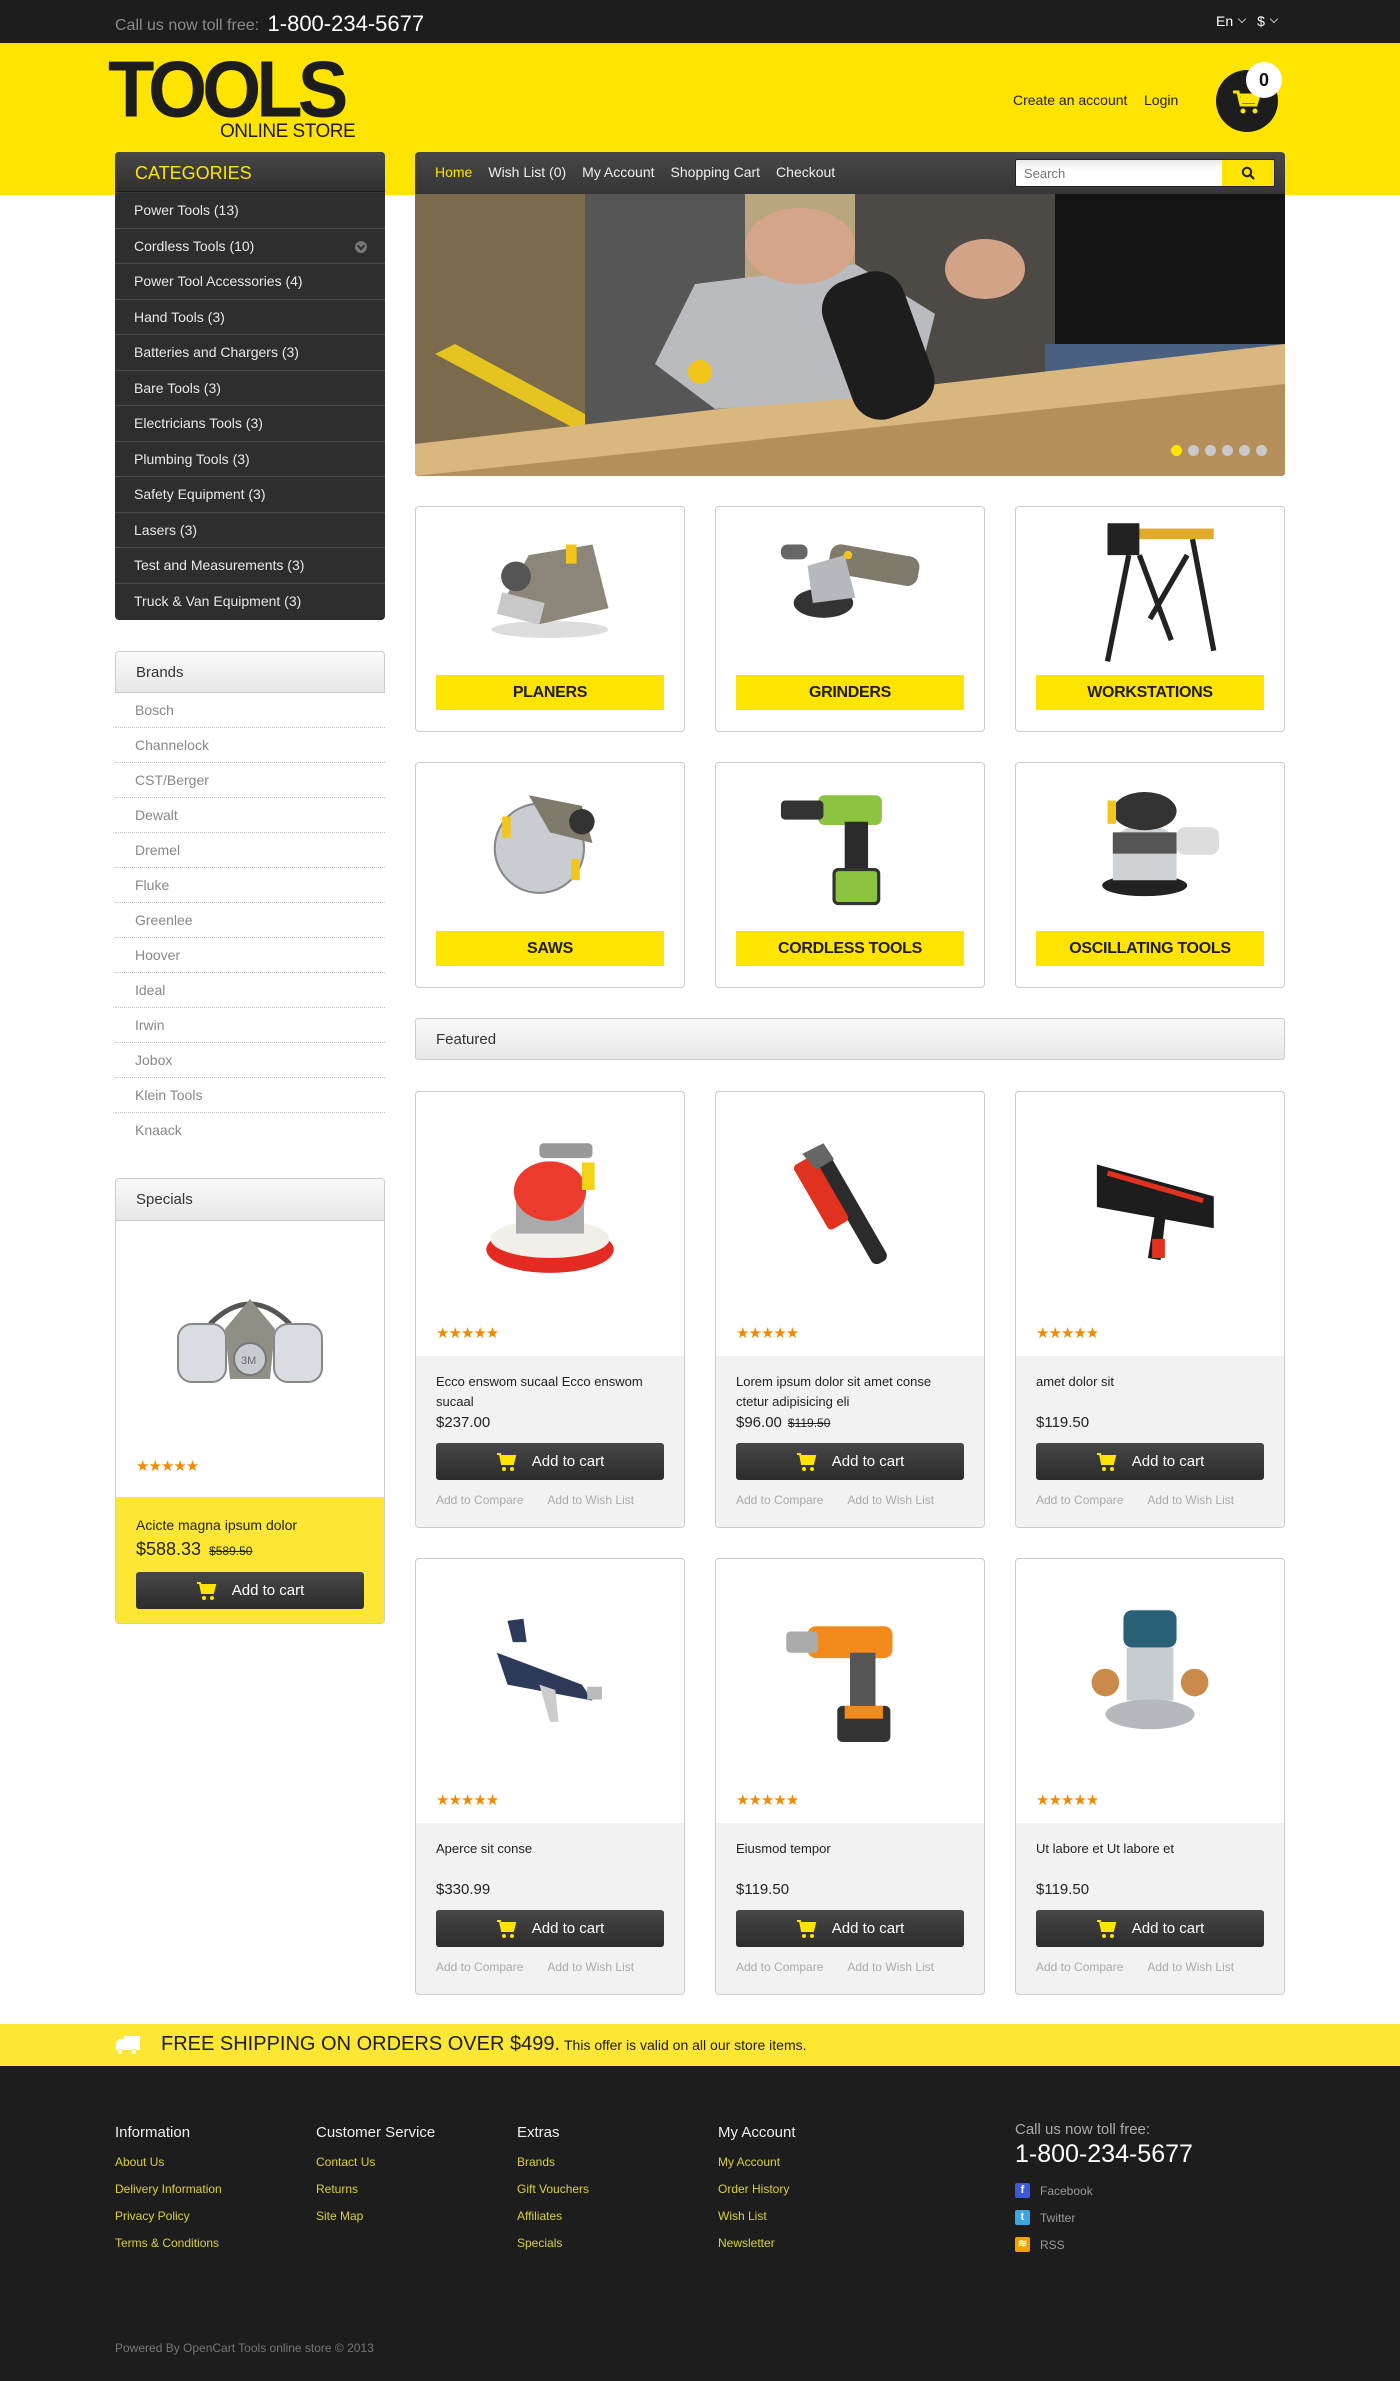 The height and width of the screenshot is (2381, 1400). What do you see at coordinates (250, 780) in the screenshot?
I see `brand-link: CST/Berger` at bounding box center [250, 780].